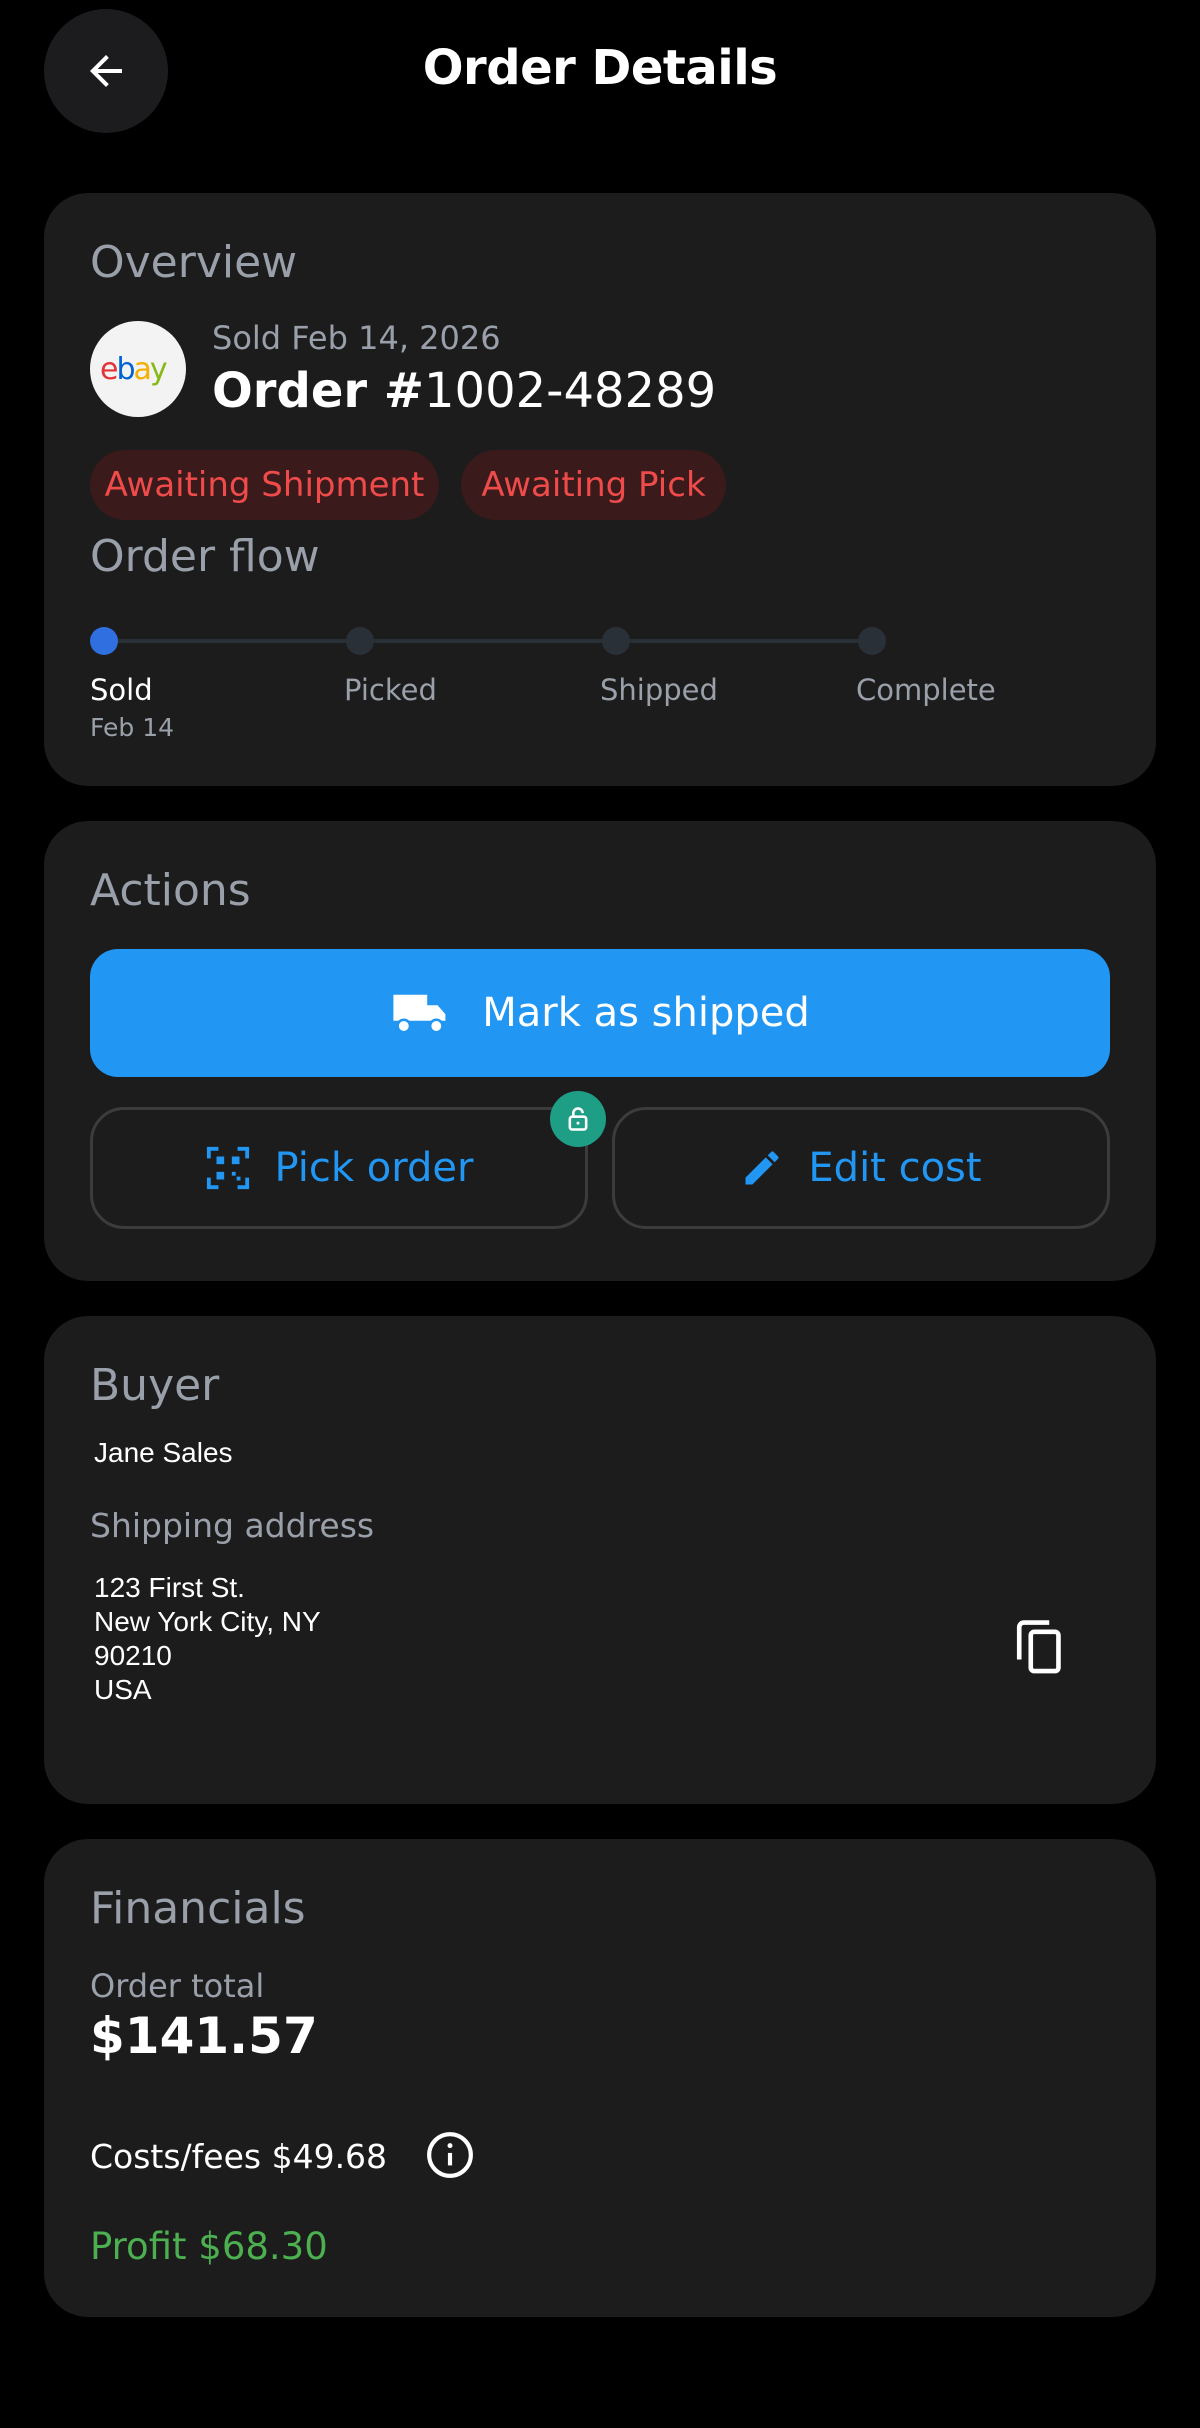 This screenshot has height=2428, width=1200. What do you see at coordinates (205, 556) in the screenshot?
I see `order-flow-title: Order flow` at bounding box center [205, 556].